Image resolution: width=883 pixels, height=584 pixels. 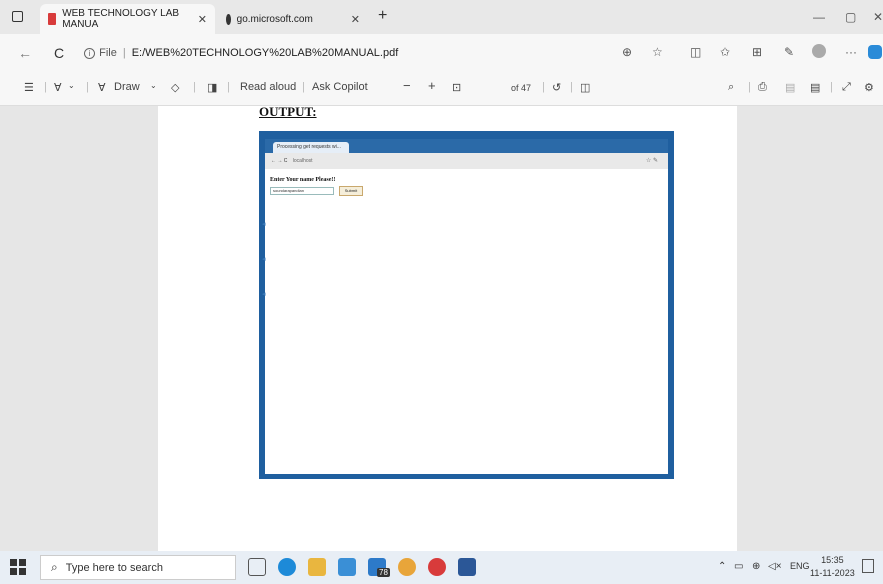 What do you see at coordinates (657, 52) in the screenshot?
I see `favorite-icon: ☆` at bounding box center [657, 52].